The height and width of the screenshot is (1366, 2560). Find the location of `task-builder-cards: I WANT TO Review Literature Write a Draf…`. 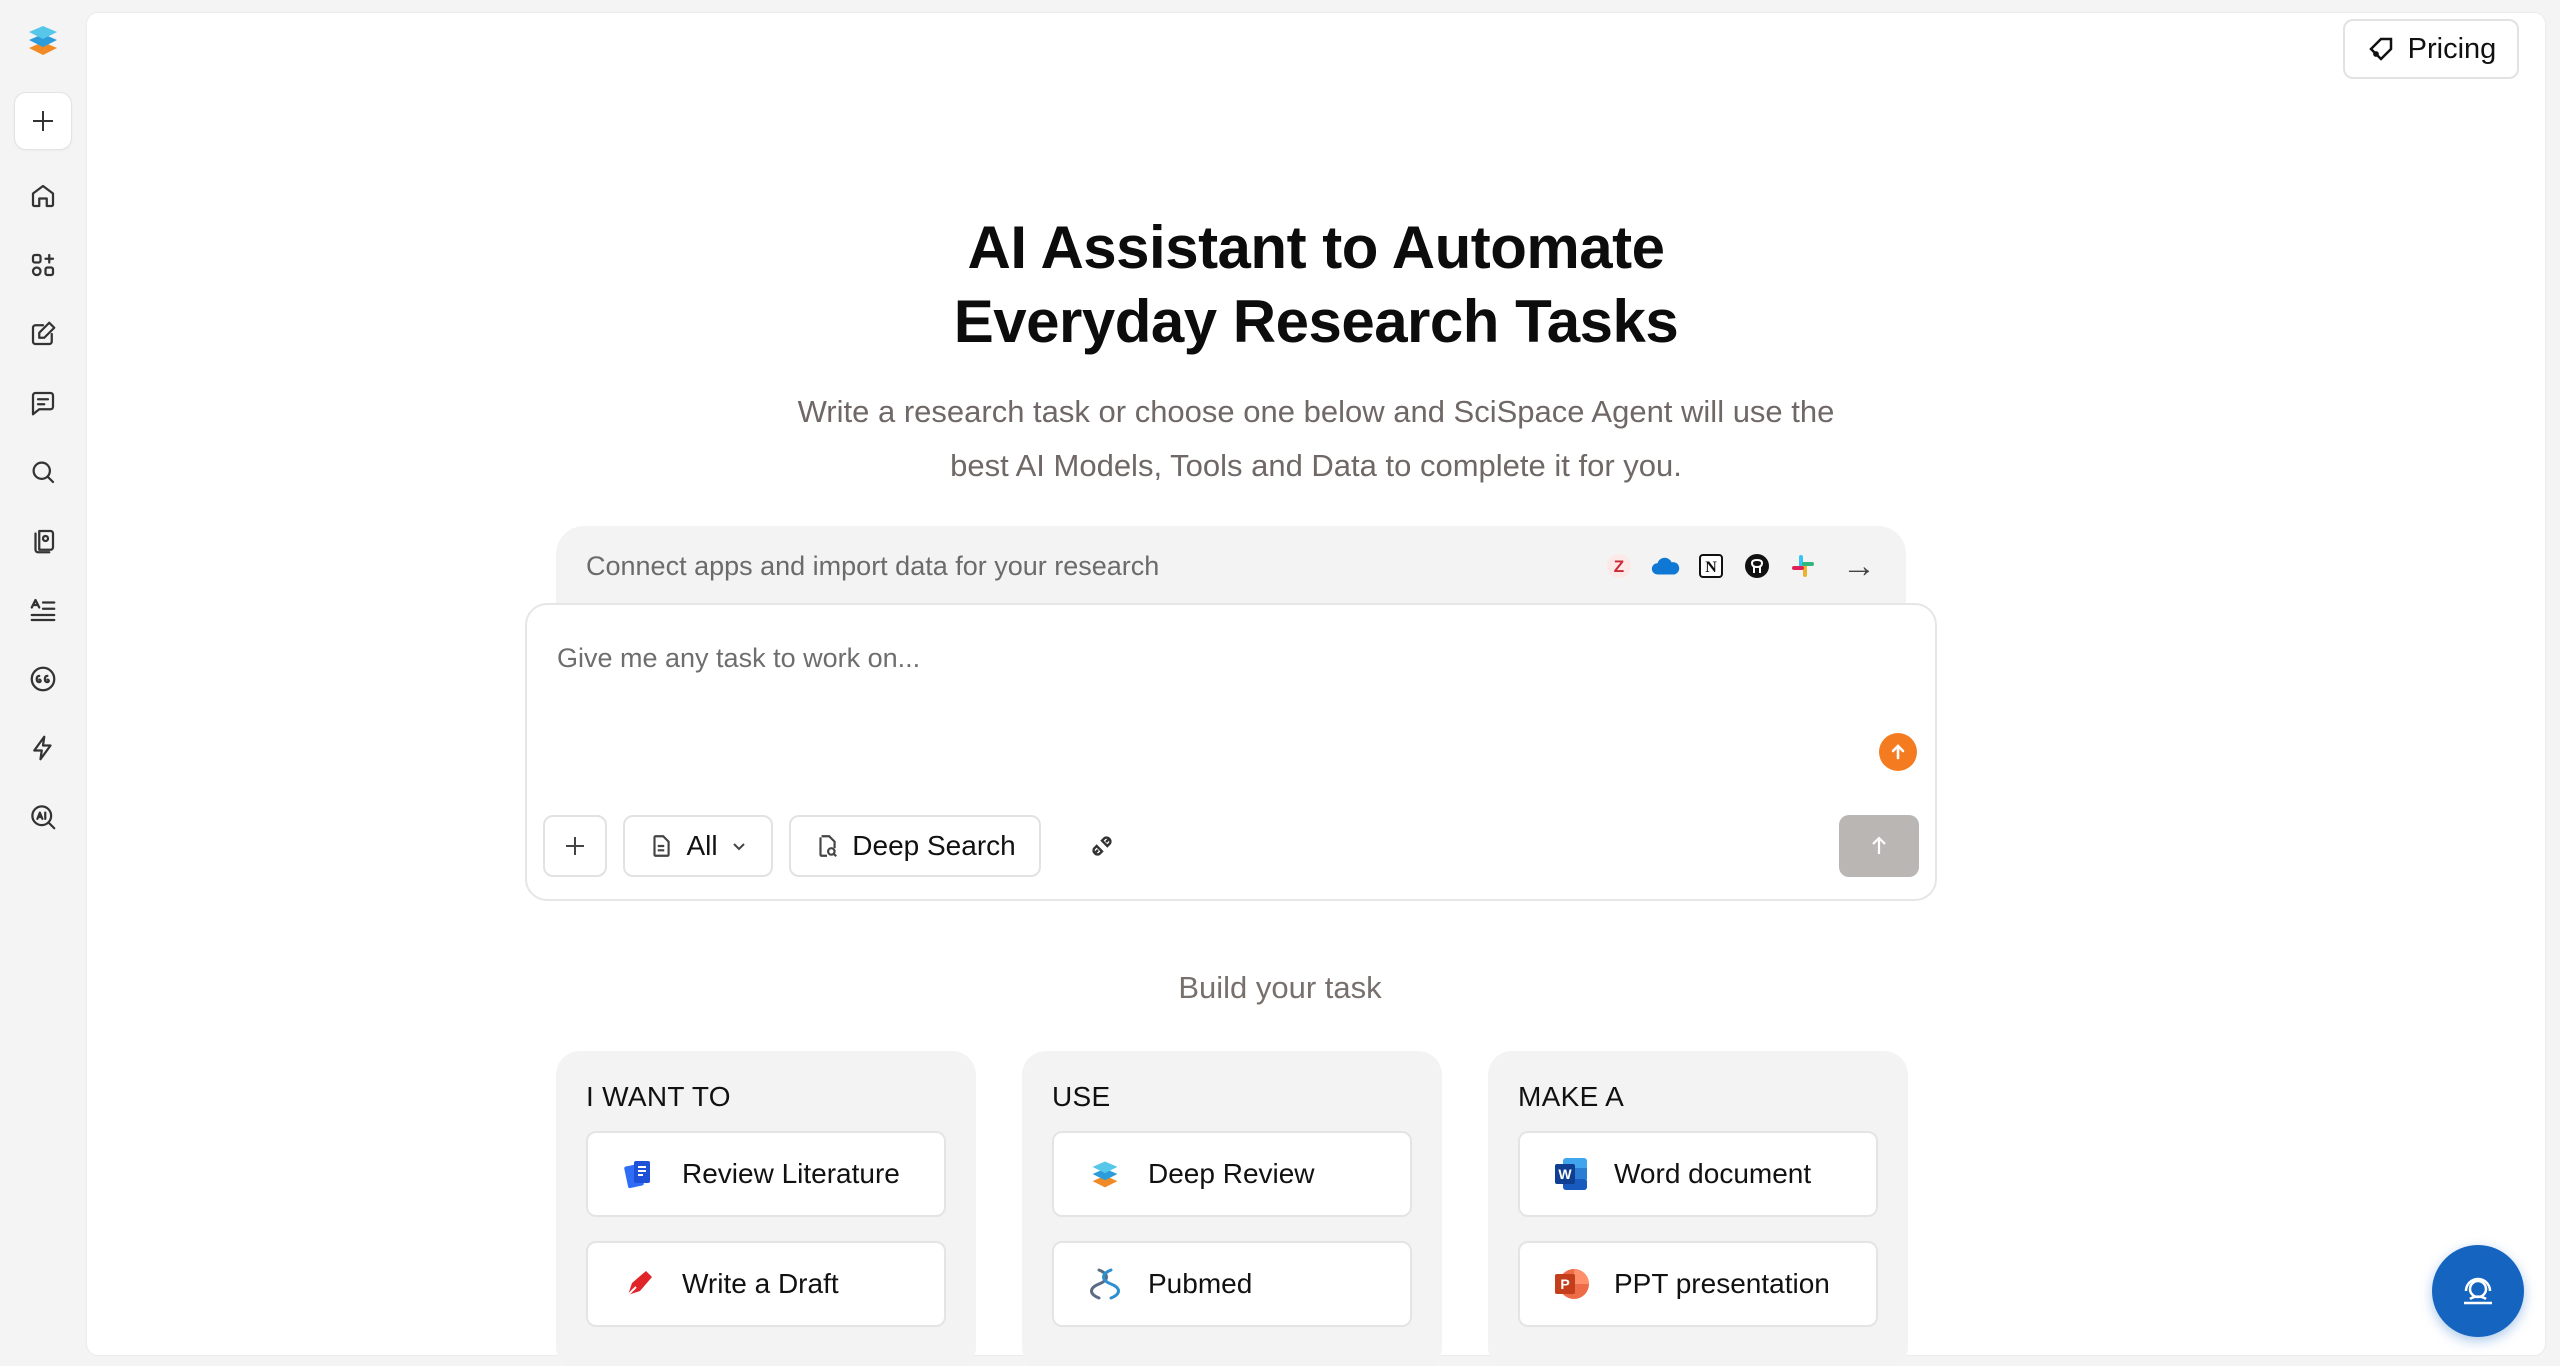

task-builder-cards: I WANT TO Review Literature Write a Draf… is located at coordinates (1232, 1208).